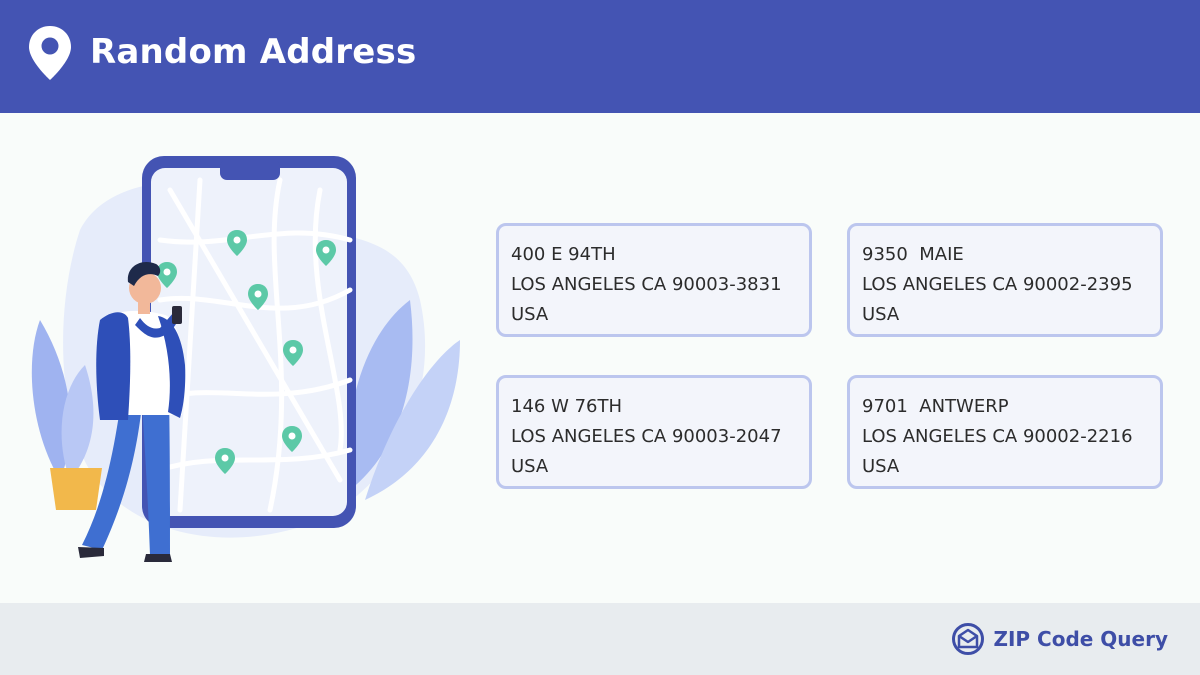 The width and height of the screenshot is (1200, 675). I want to click on address-street: 9701 ANTWERP, so click(935, 406).